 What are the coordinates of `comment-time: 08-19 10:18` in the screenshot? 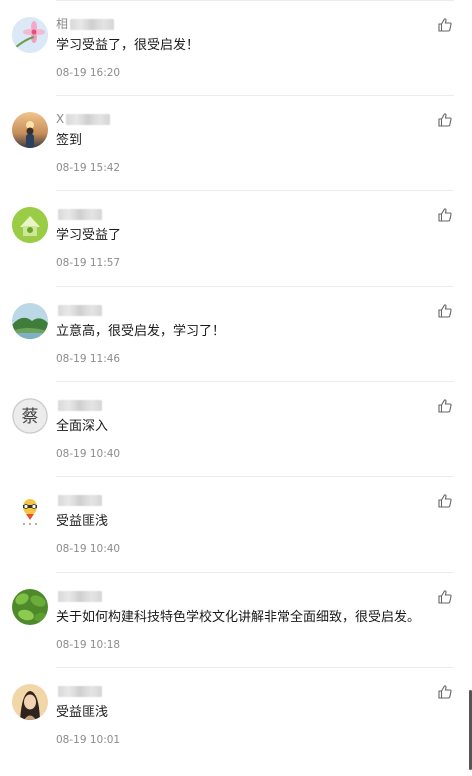 It's located at (88, 645).